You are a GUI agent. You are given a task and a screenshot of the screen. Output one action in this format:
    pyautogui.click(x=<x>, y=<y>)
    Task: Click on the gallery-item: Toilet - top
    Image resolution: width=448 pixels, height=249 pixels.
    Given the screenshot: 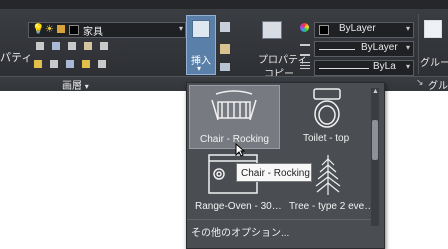 What is the action you would take?
    pyautogui.click(x=328, y=116)
    